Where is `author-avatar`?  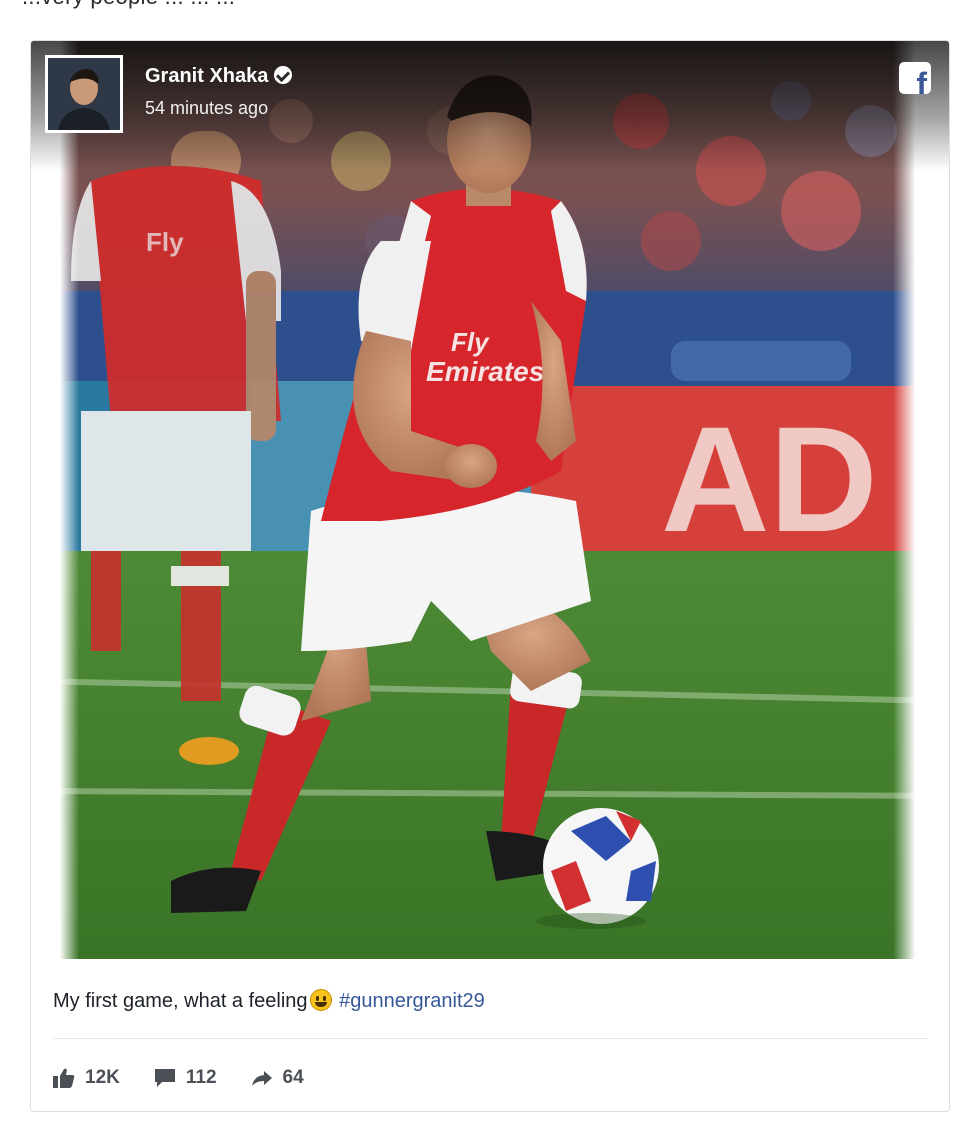 author-avatar is located at coordinates (84, 94).